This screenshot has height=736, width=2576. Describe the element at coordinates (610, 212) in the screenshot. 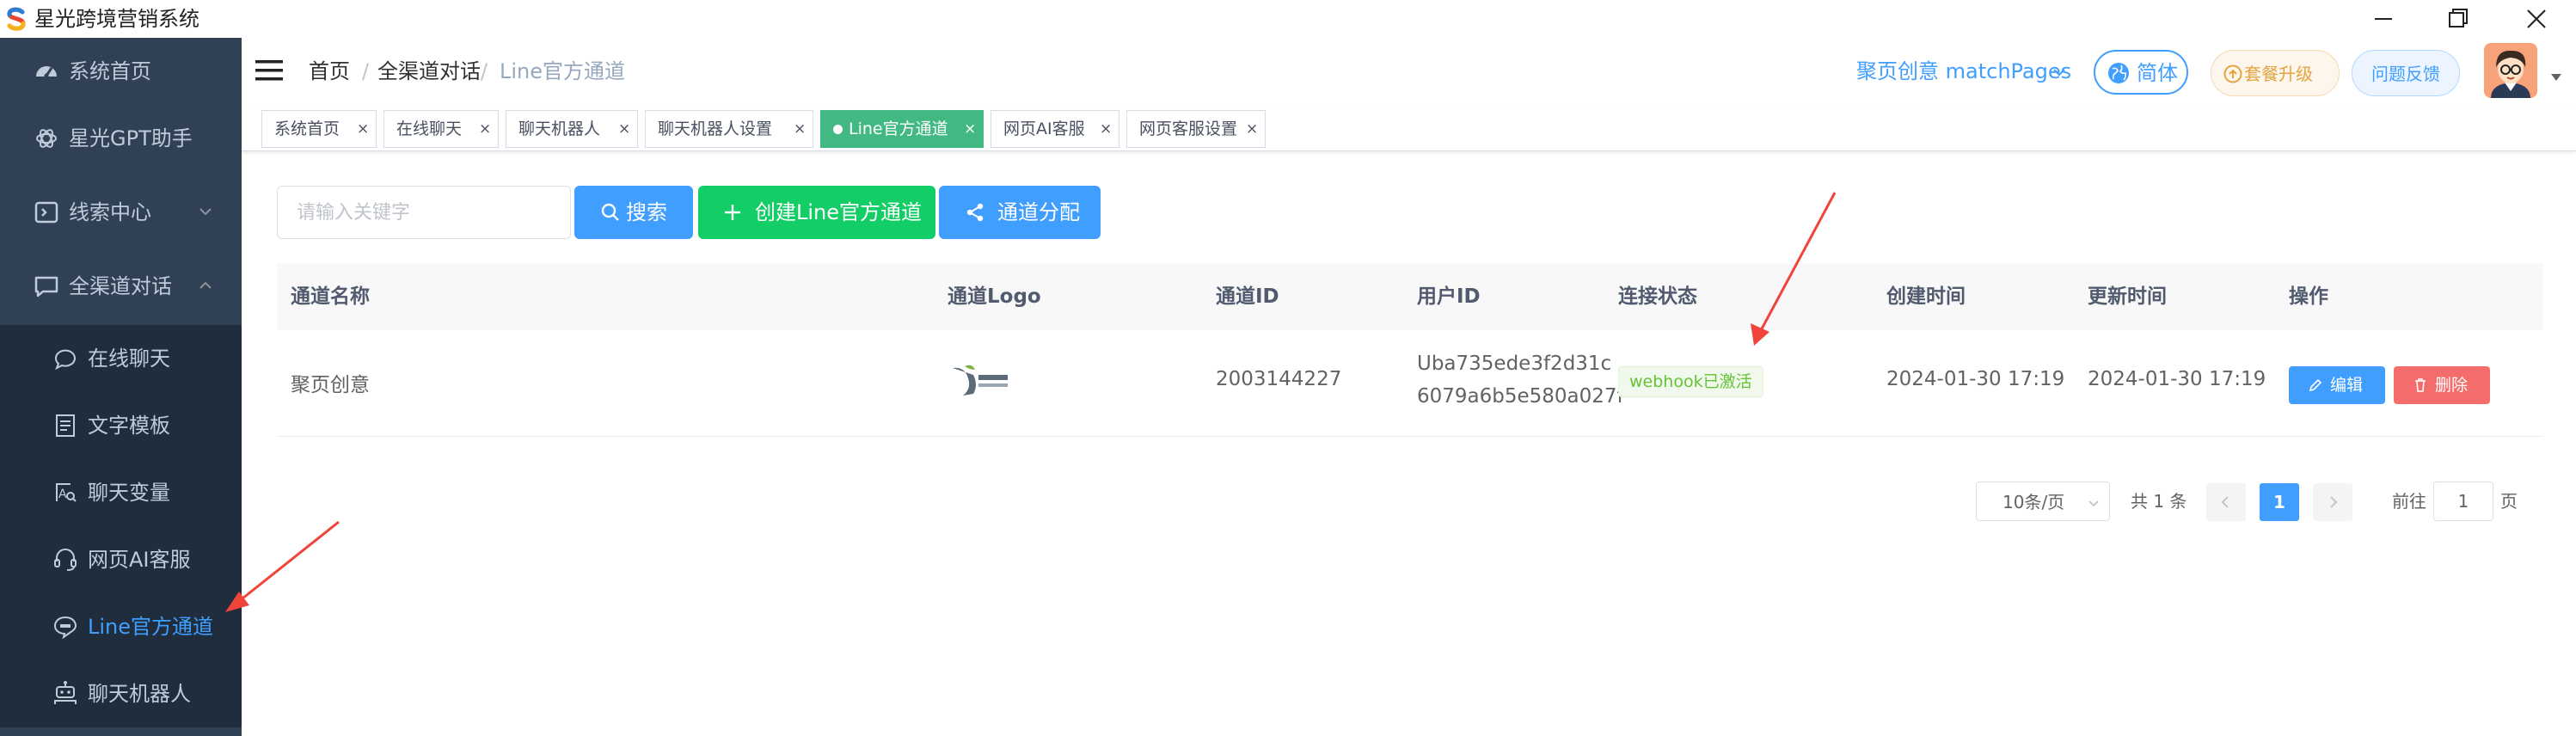

I see `search-icon` at that location.